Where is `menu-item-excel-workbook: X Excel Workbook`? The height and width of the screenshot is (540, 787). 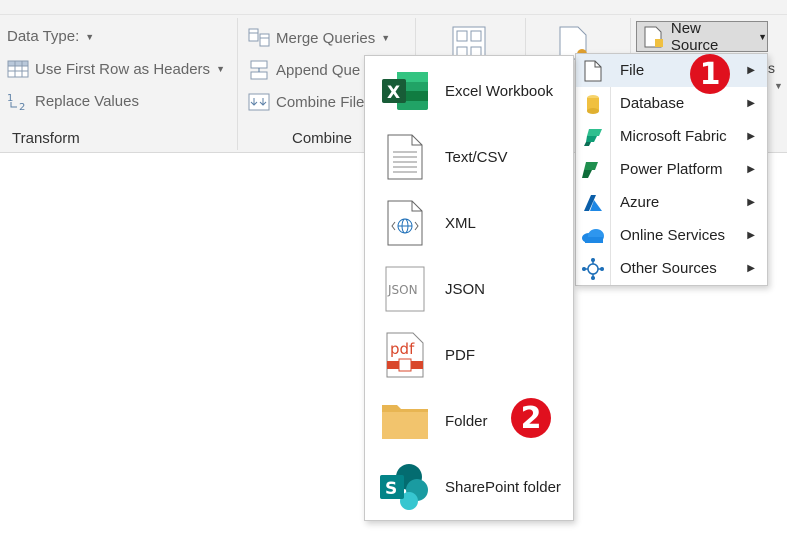
menu-item-excel-workbook: X Excel Workbook is located at coordinates (469, 91).